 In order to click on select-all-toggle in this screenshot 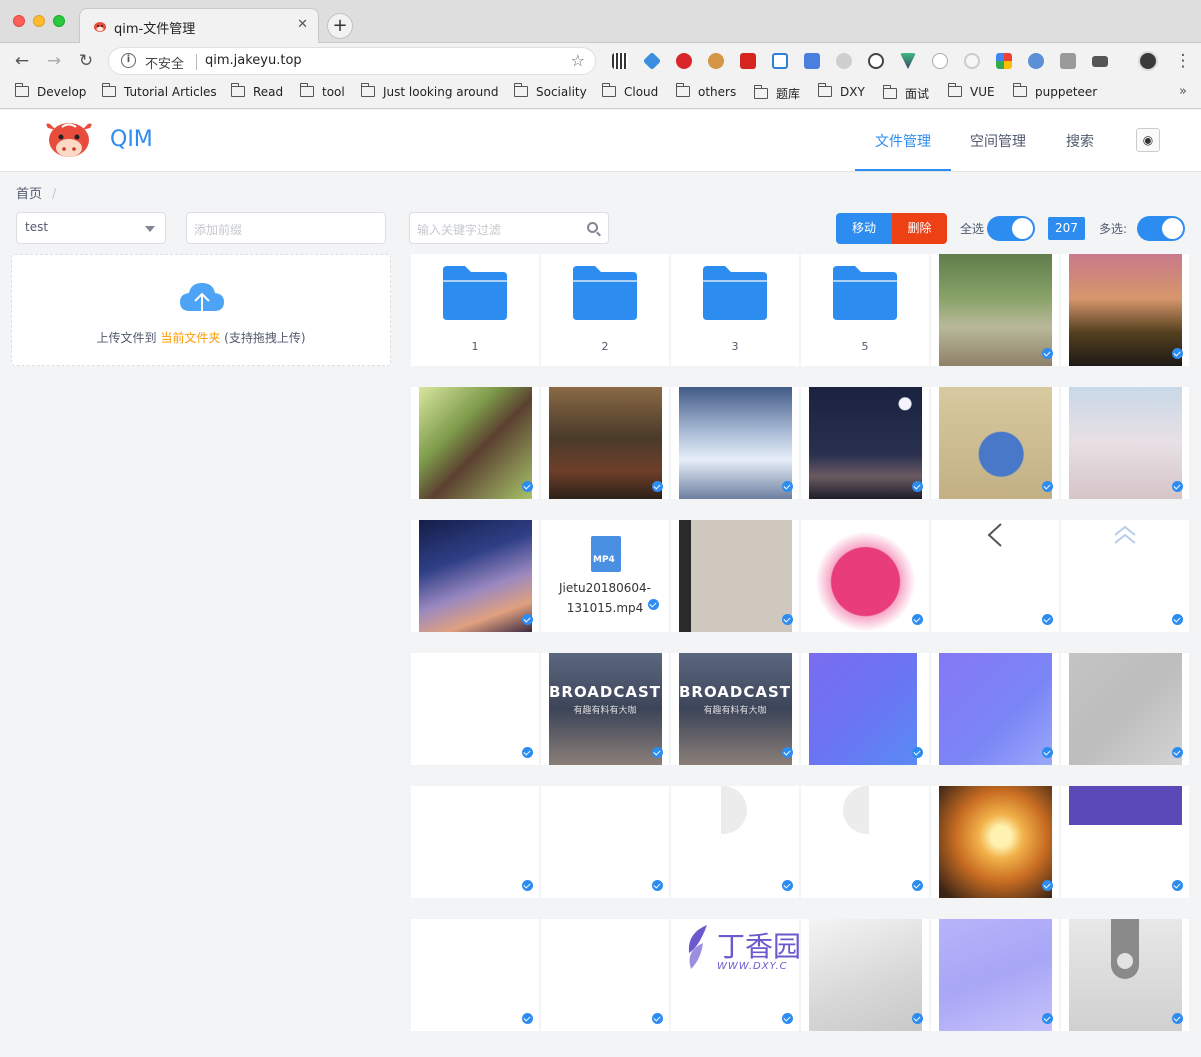, I will do `click(1011, 228)`.